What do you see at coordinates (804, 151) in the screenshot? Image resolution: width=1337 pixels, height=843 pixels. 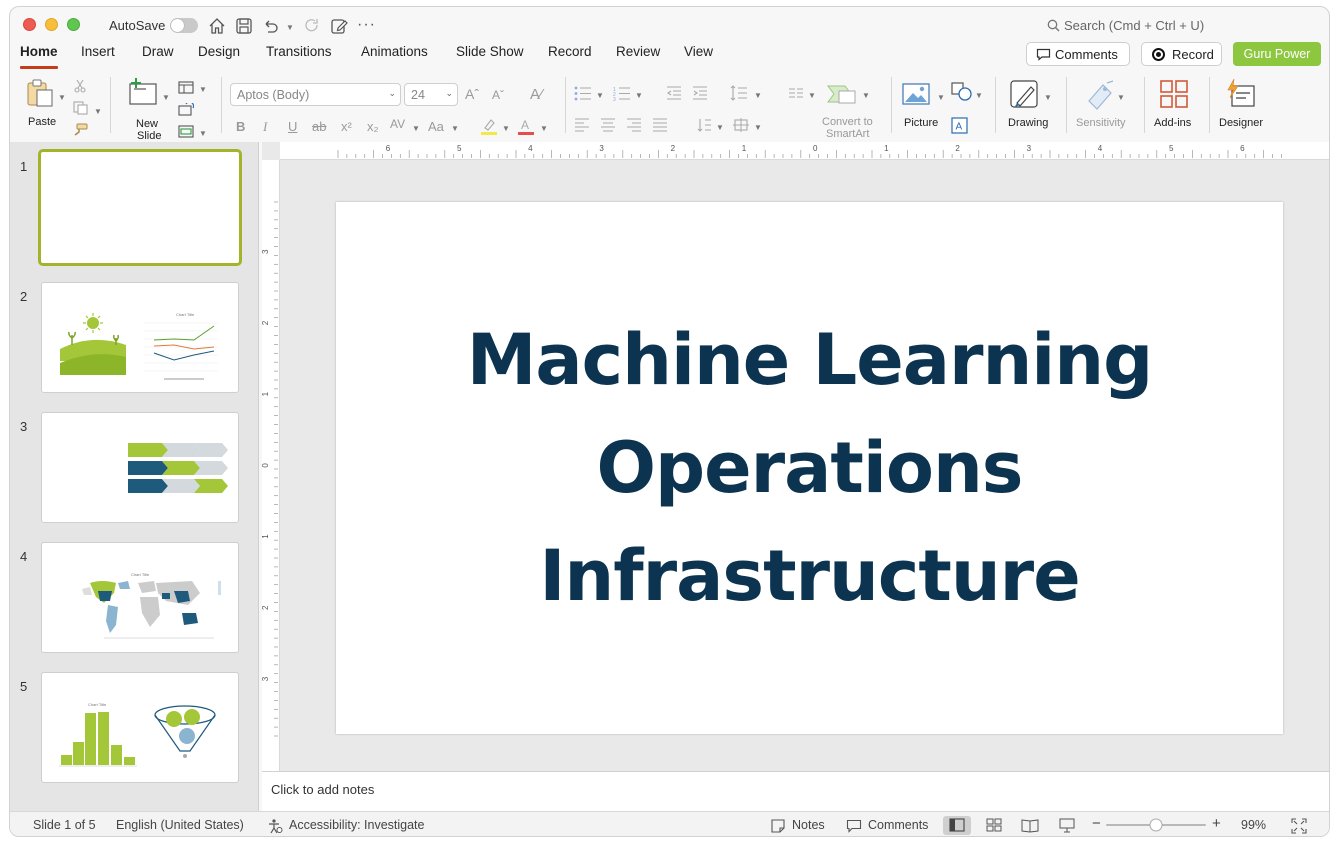 I see `horizontal-ruler: 6 5 4 3 2 1 0 1 2 3 4 5 6` at bounding box center [804, 151].